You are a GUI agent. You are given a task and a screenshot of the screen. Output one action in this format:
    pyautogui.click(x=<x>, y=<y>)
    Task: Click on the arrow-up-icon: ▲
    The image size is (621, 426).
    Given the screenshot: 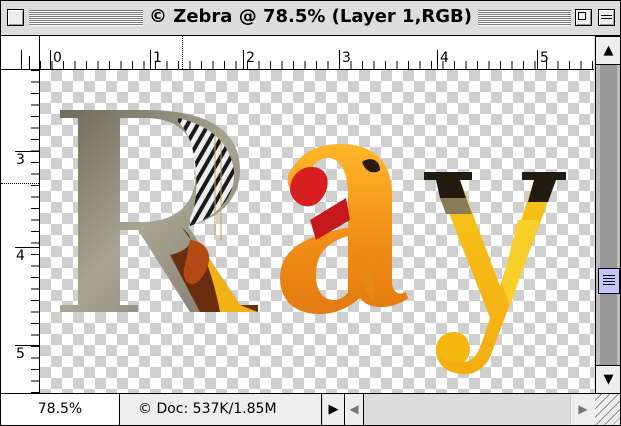 What is the action you would take?
    pyautogui.click(x=608, y=50)
    